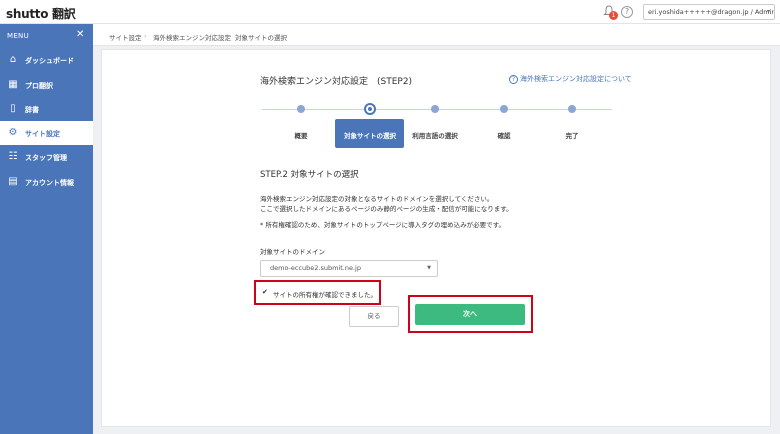  I want to click on home-icon: ⌂, so click(13, 59).